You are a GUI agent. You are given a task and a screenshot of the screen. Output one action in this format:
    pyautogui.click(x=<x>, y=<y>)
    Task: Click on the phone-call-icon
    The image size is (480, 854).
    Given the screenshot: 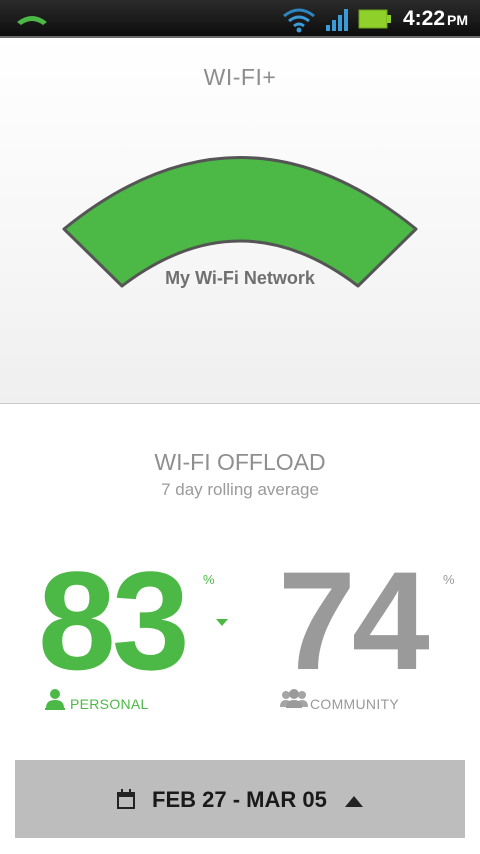 What is the action you would take?
    pyautogui.click(x=32, y=20)
    